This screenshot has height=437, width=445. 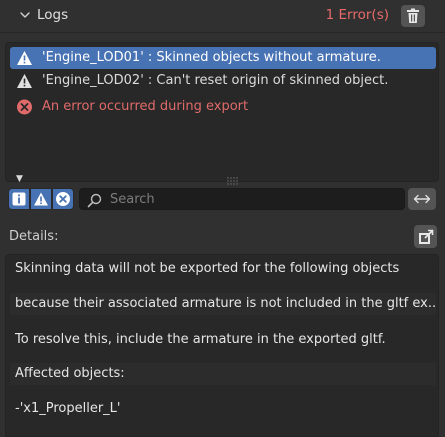 What do you see at coordinates (94, 200) in the screenshot?
I see `search-icon` at bounding box center [94, 200].